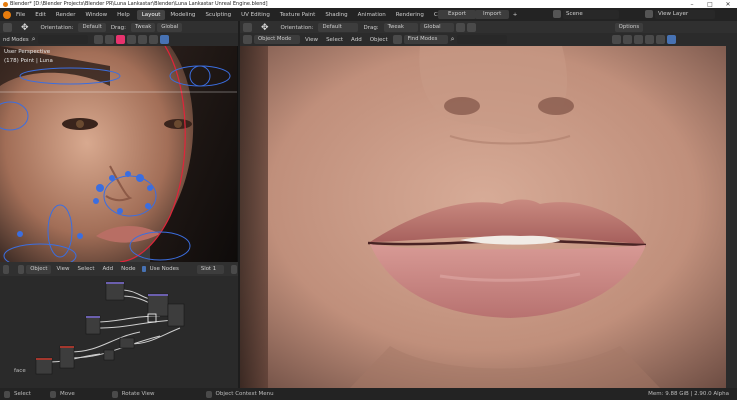 The width and height of the screenshot is (737, 400). Describe the element at coordinates (492, 14) in the screenshot. I see `import-button: Import` at that location.